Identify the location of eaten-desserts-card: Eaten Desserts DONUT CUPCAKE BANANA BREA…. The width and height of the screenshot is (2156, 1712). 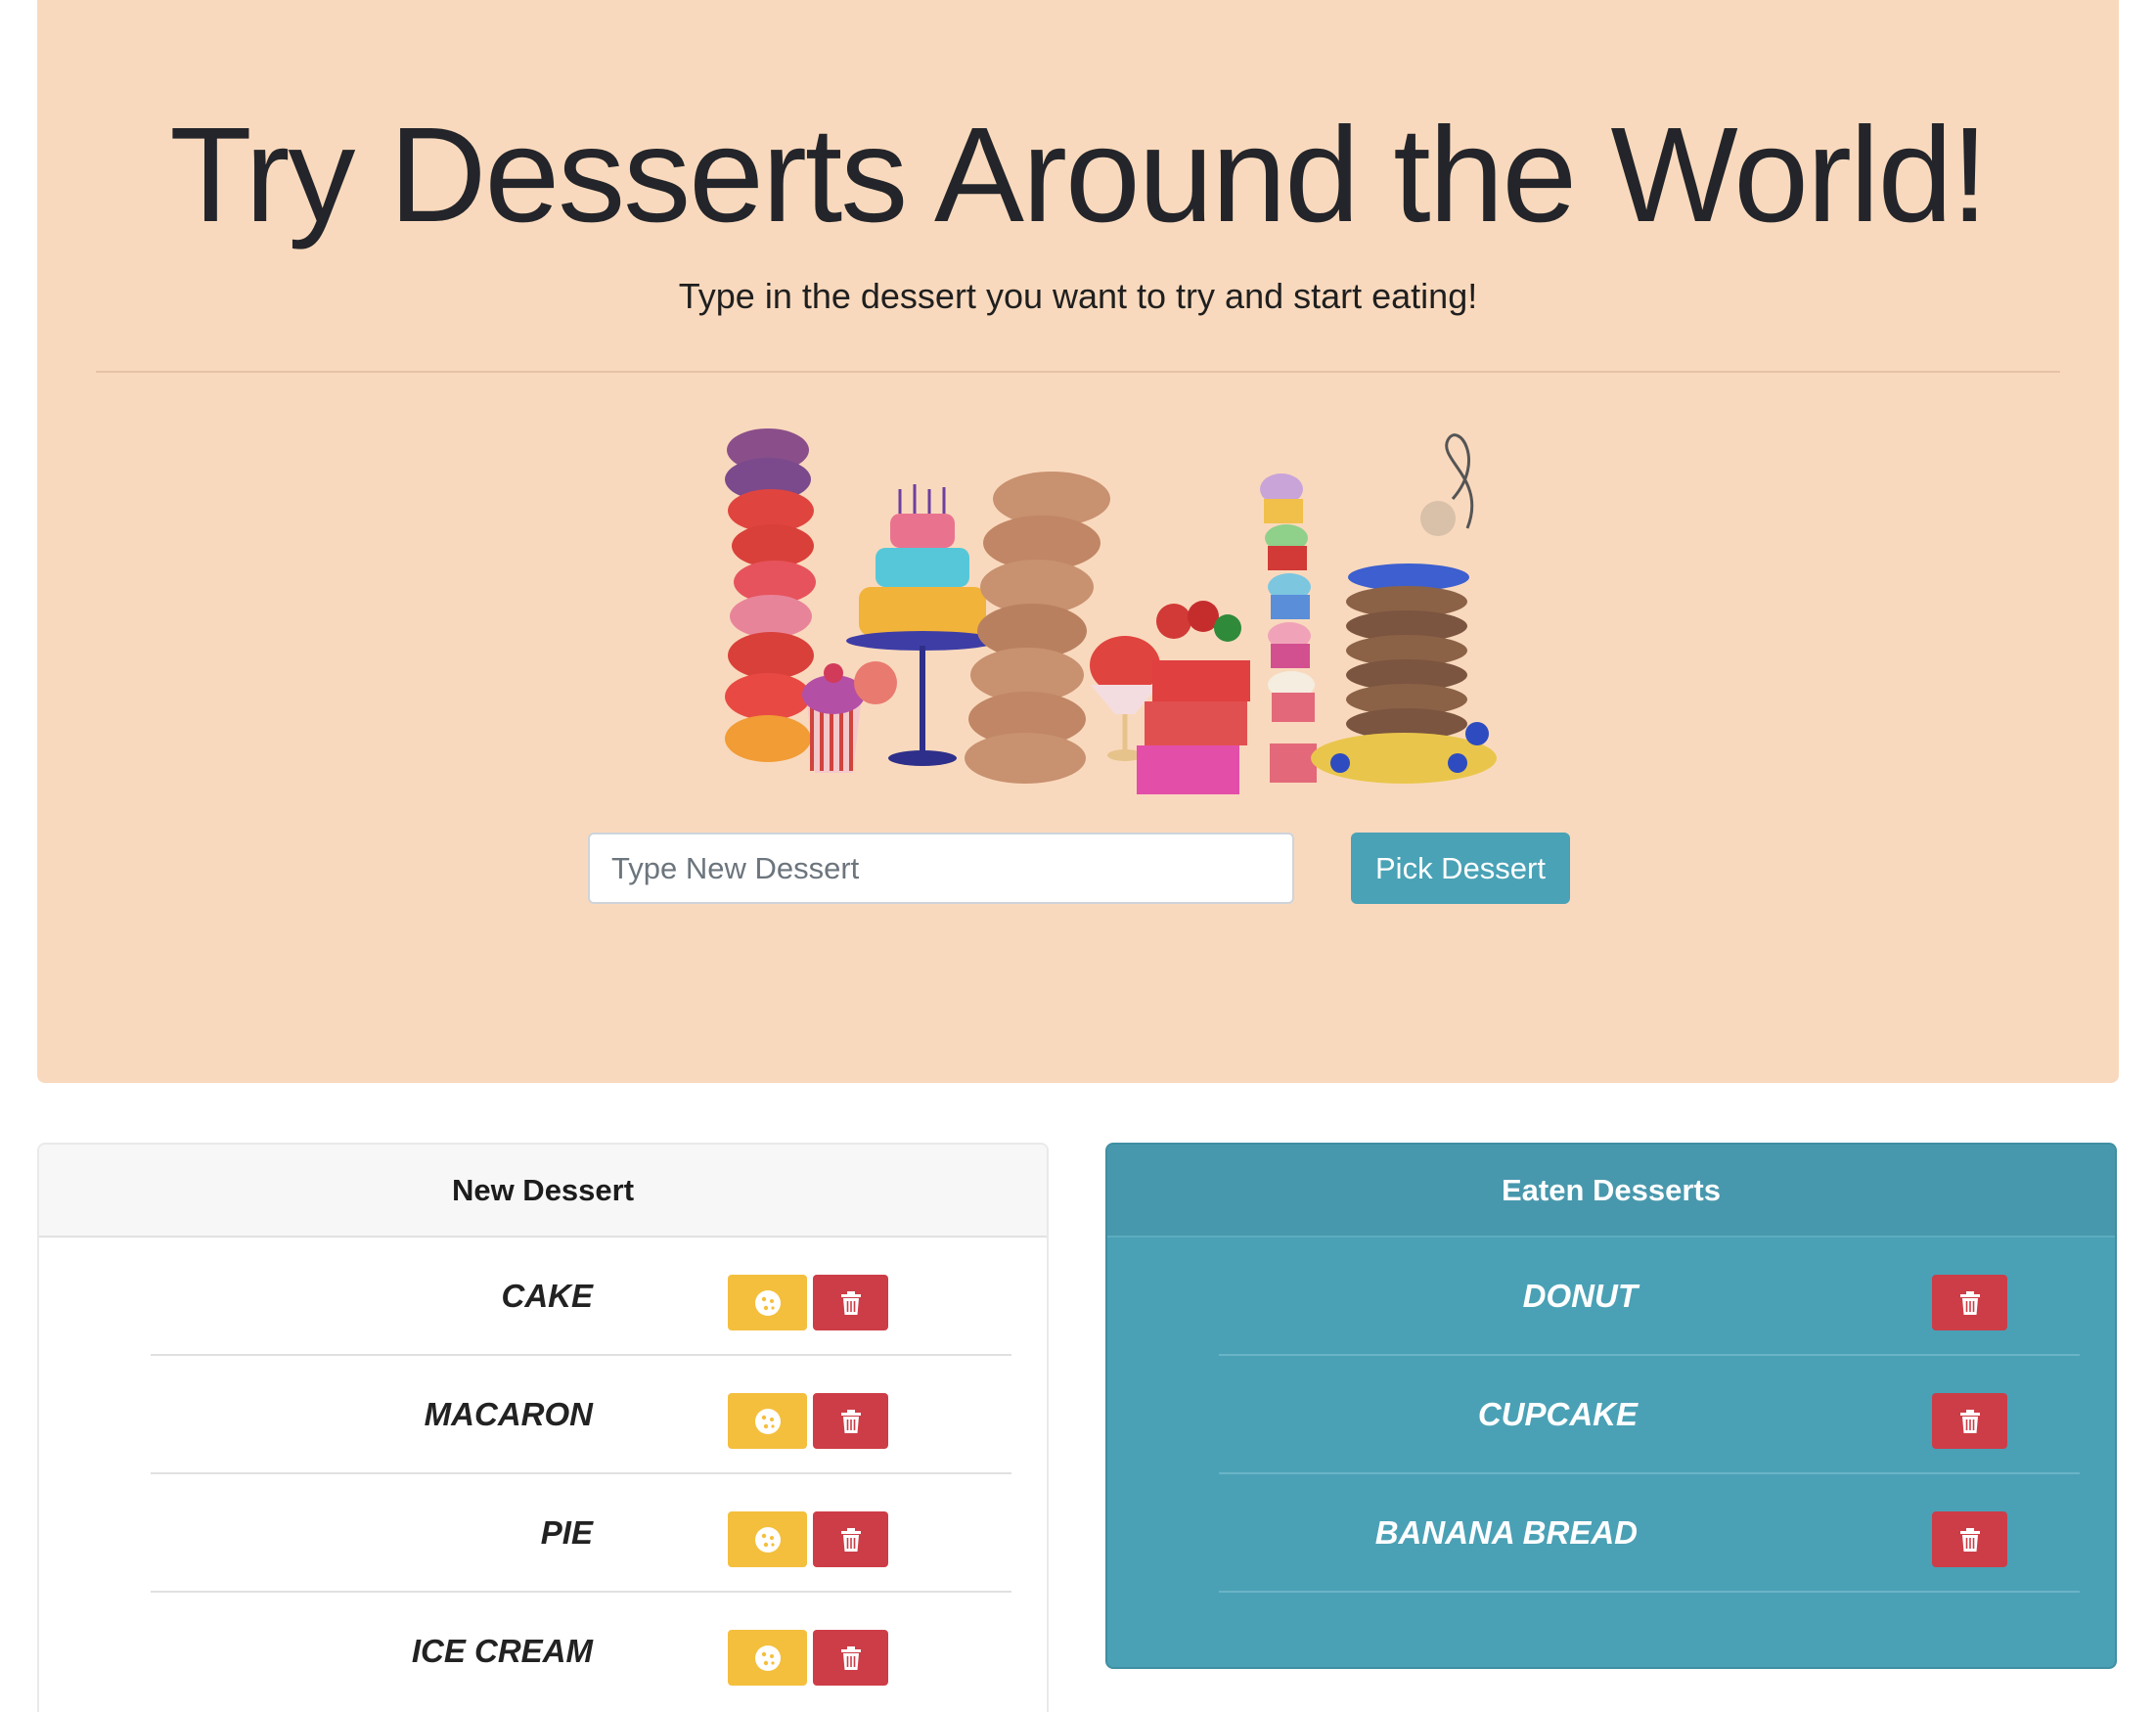
(1611, 1406).